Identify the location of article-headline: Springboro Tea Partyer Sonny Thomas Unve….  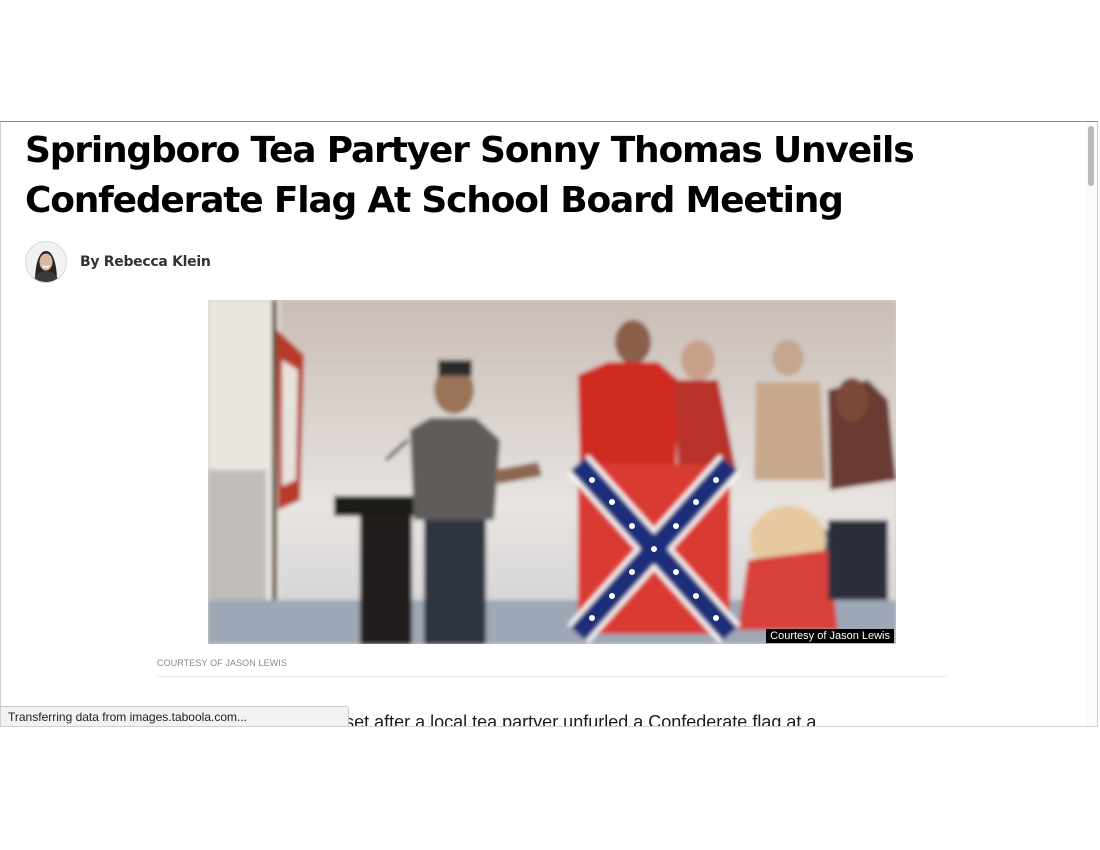
(470, 175).